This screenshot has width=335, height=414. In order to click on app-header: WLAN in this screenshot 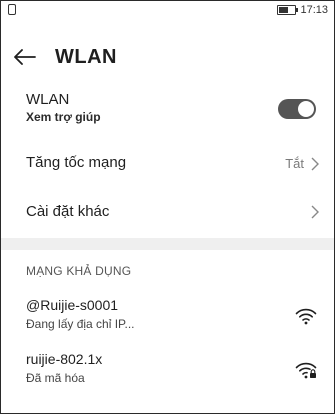, I will do `click(167, 57)`.